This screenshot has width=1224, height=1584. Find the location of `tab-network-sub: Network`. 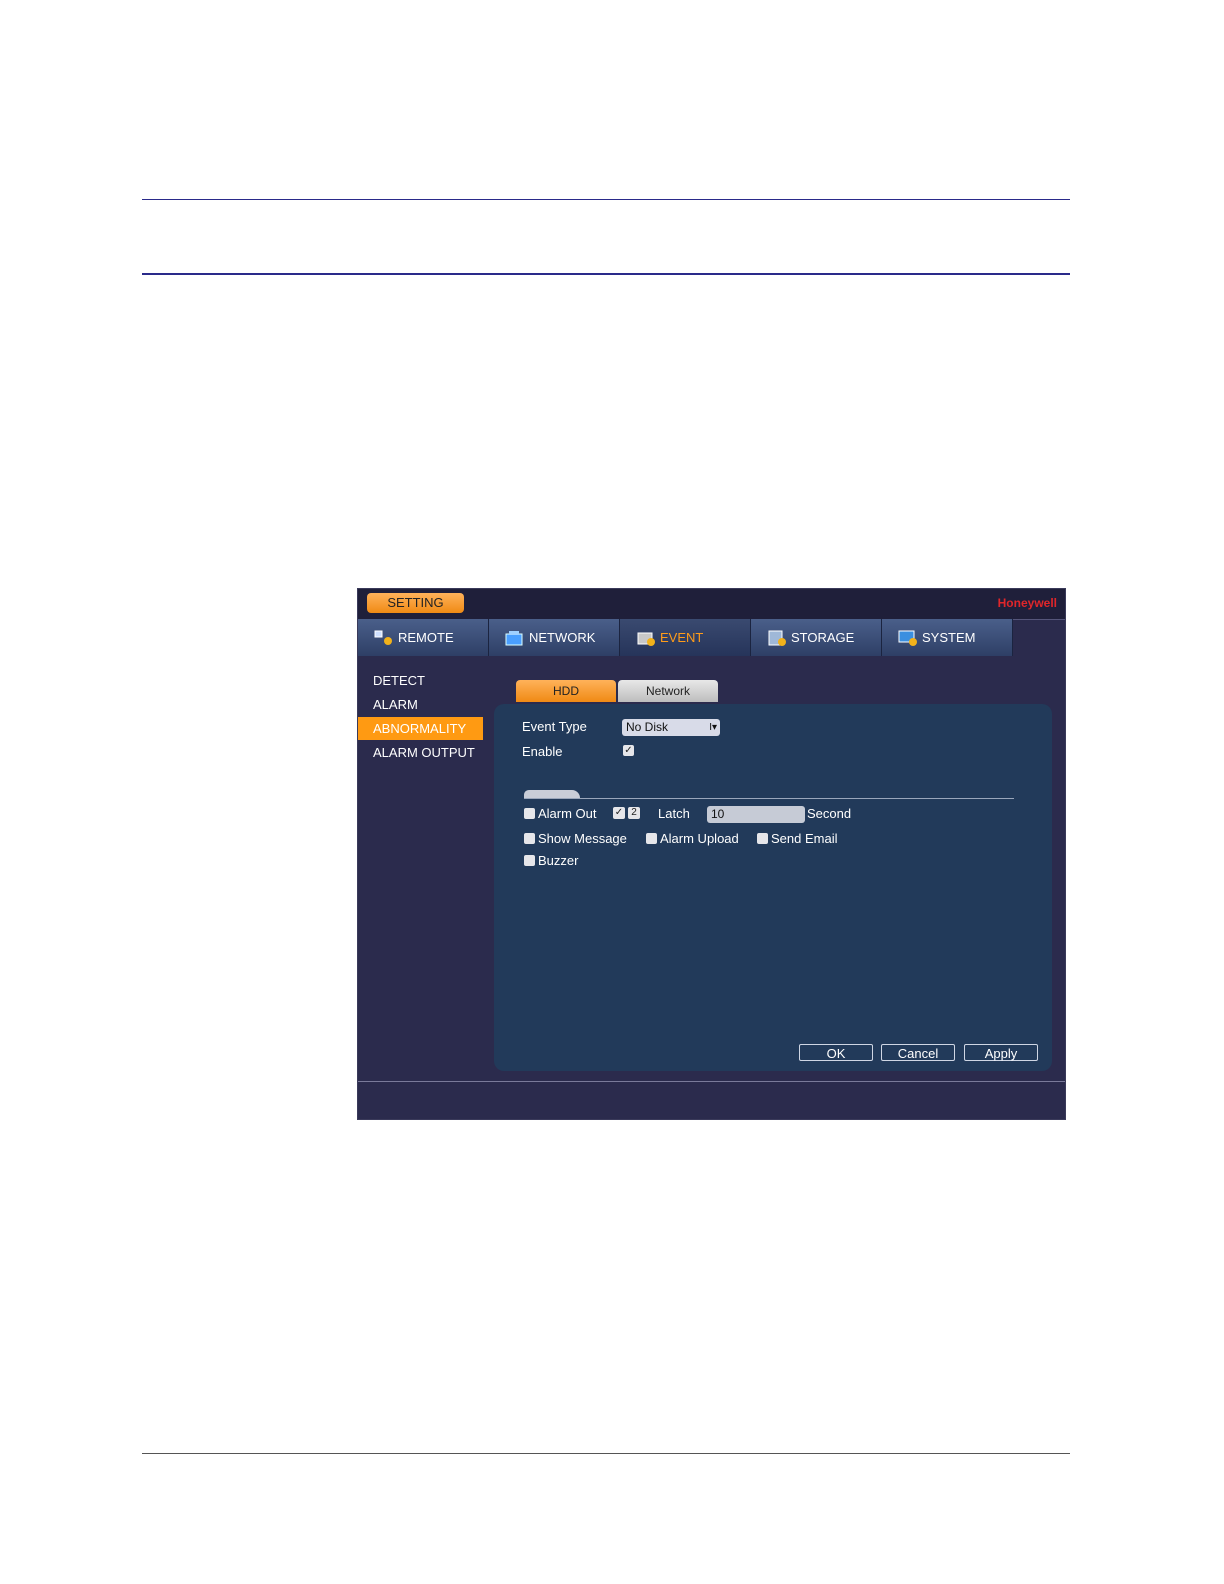

tab-network-sub: Network is located at coordinates (668, 691).